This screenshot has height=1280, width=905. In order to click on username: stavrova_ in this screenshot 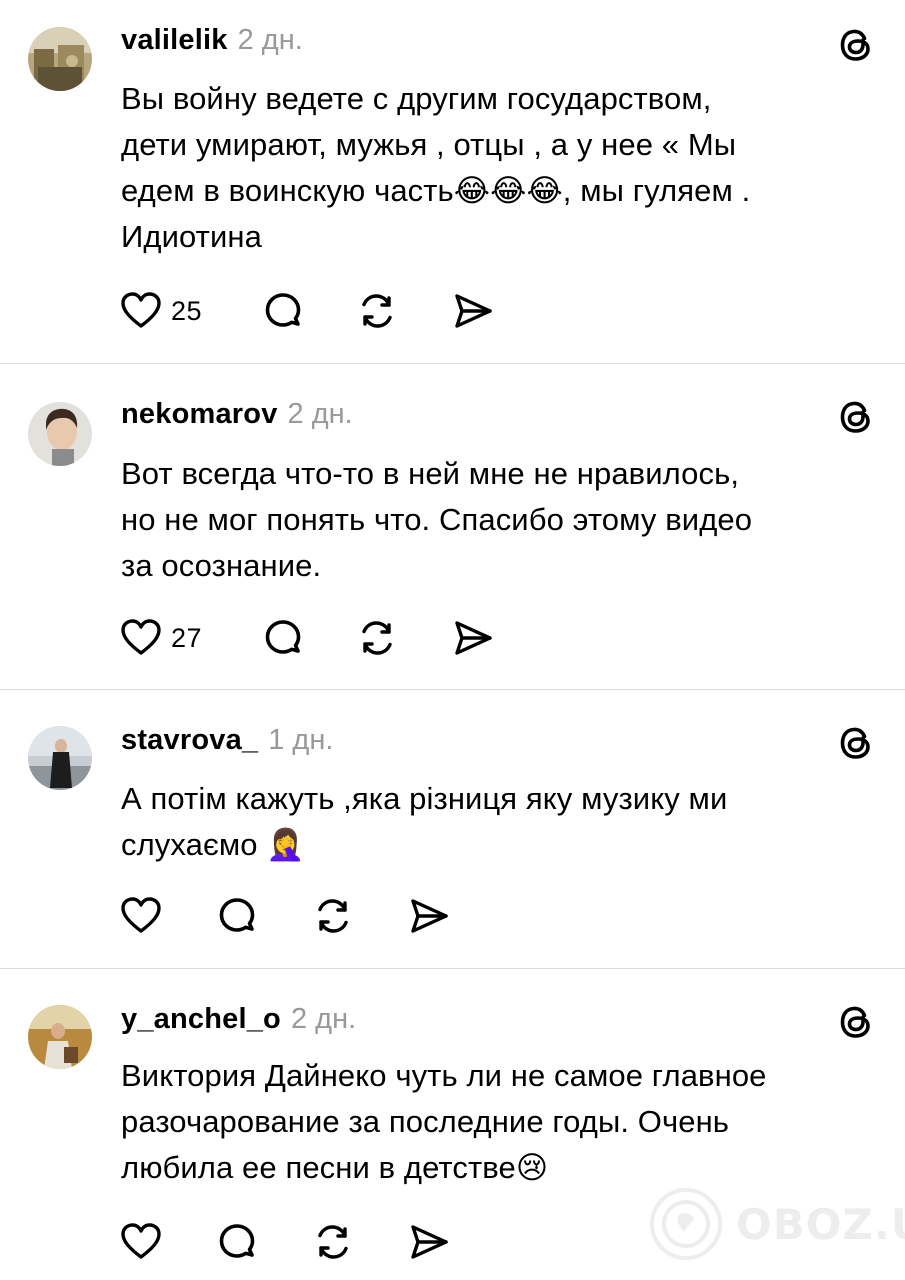, I will do `click(189, 740)`.